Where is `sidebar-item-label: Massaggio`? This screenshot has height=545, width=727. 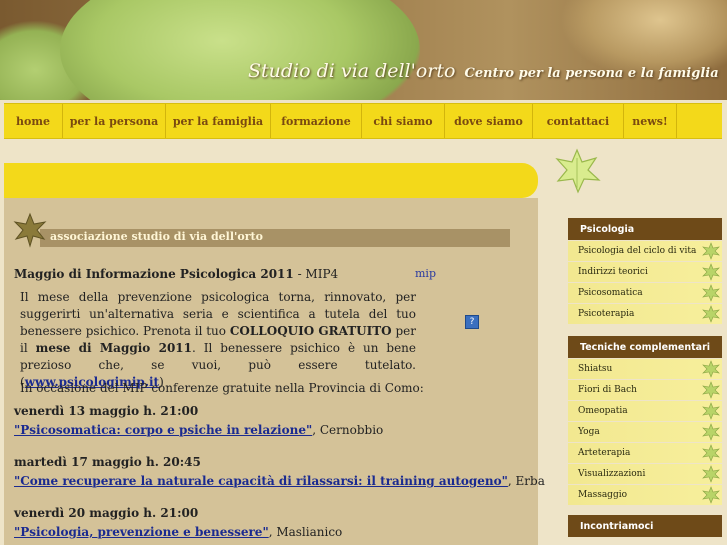
sidebar-item-label: Massaggio is located at coordinates (603, 495).